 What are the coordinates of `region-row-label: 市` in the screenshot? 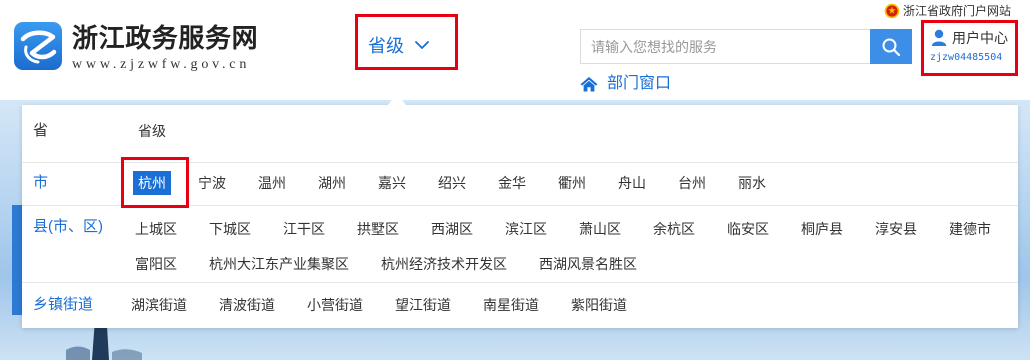 It's located at (41, 182).